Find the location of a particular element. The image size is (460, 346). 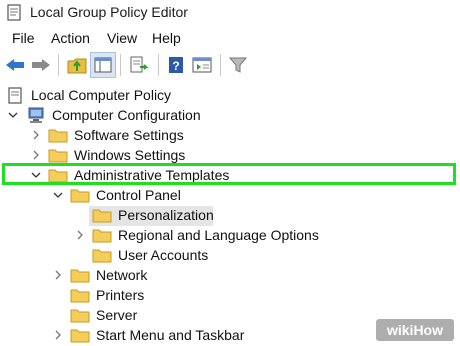

back-arrow-icon is located at coordinates (15, 65).